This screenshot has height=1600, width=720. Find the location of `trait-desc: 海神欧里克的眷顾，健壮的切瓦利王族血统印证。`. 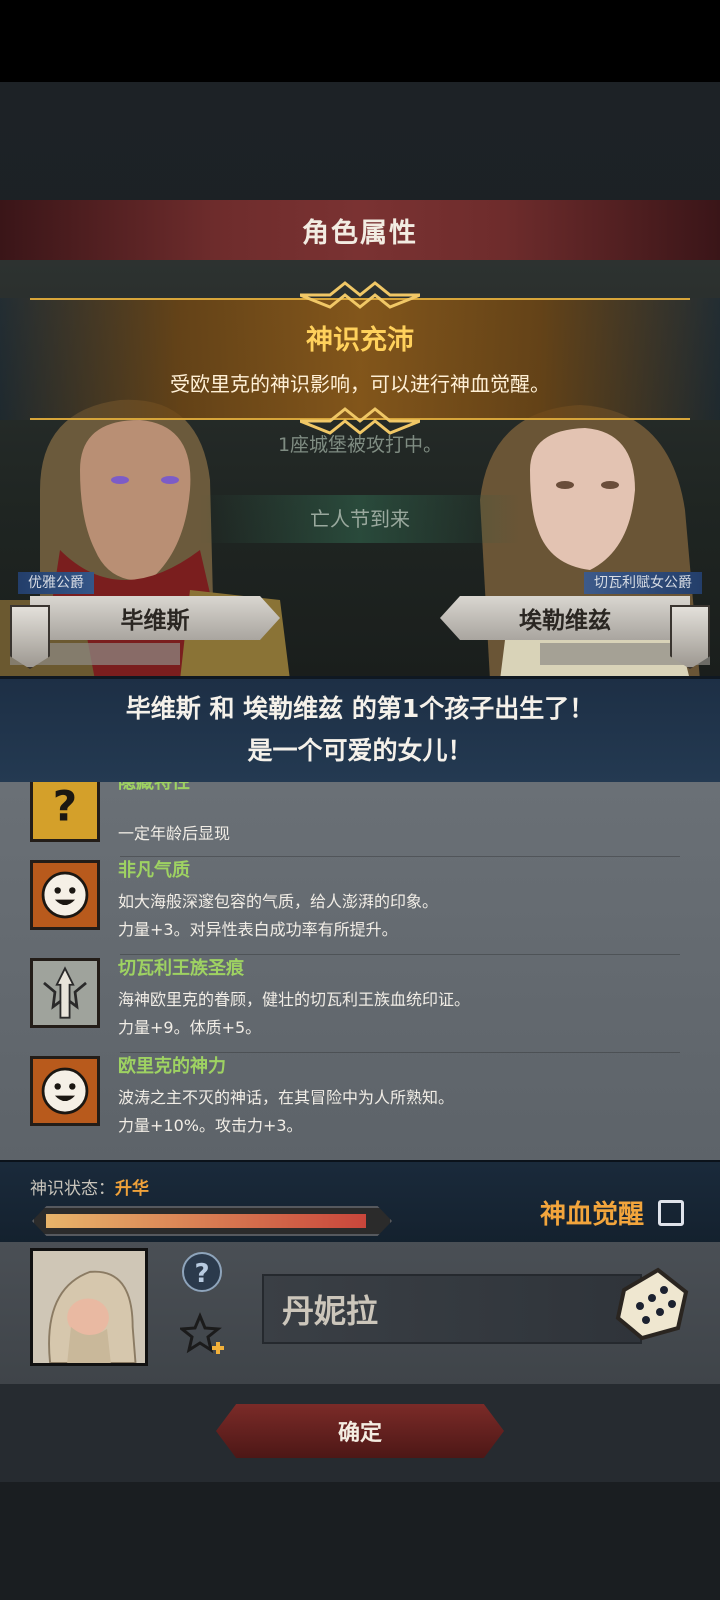

trait-desc: 海神欧里克的眷顾，健壮的切瓦利王族血统印证。 is located at coordinates (294, 999).